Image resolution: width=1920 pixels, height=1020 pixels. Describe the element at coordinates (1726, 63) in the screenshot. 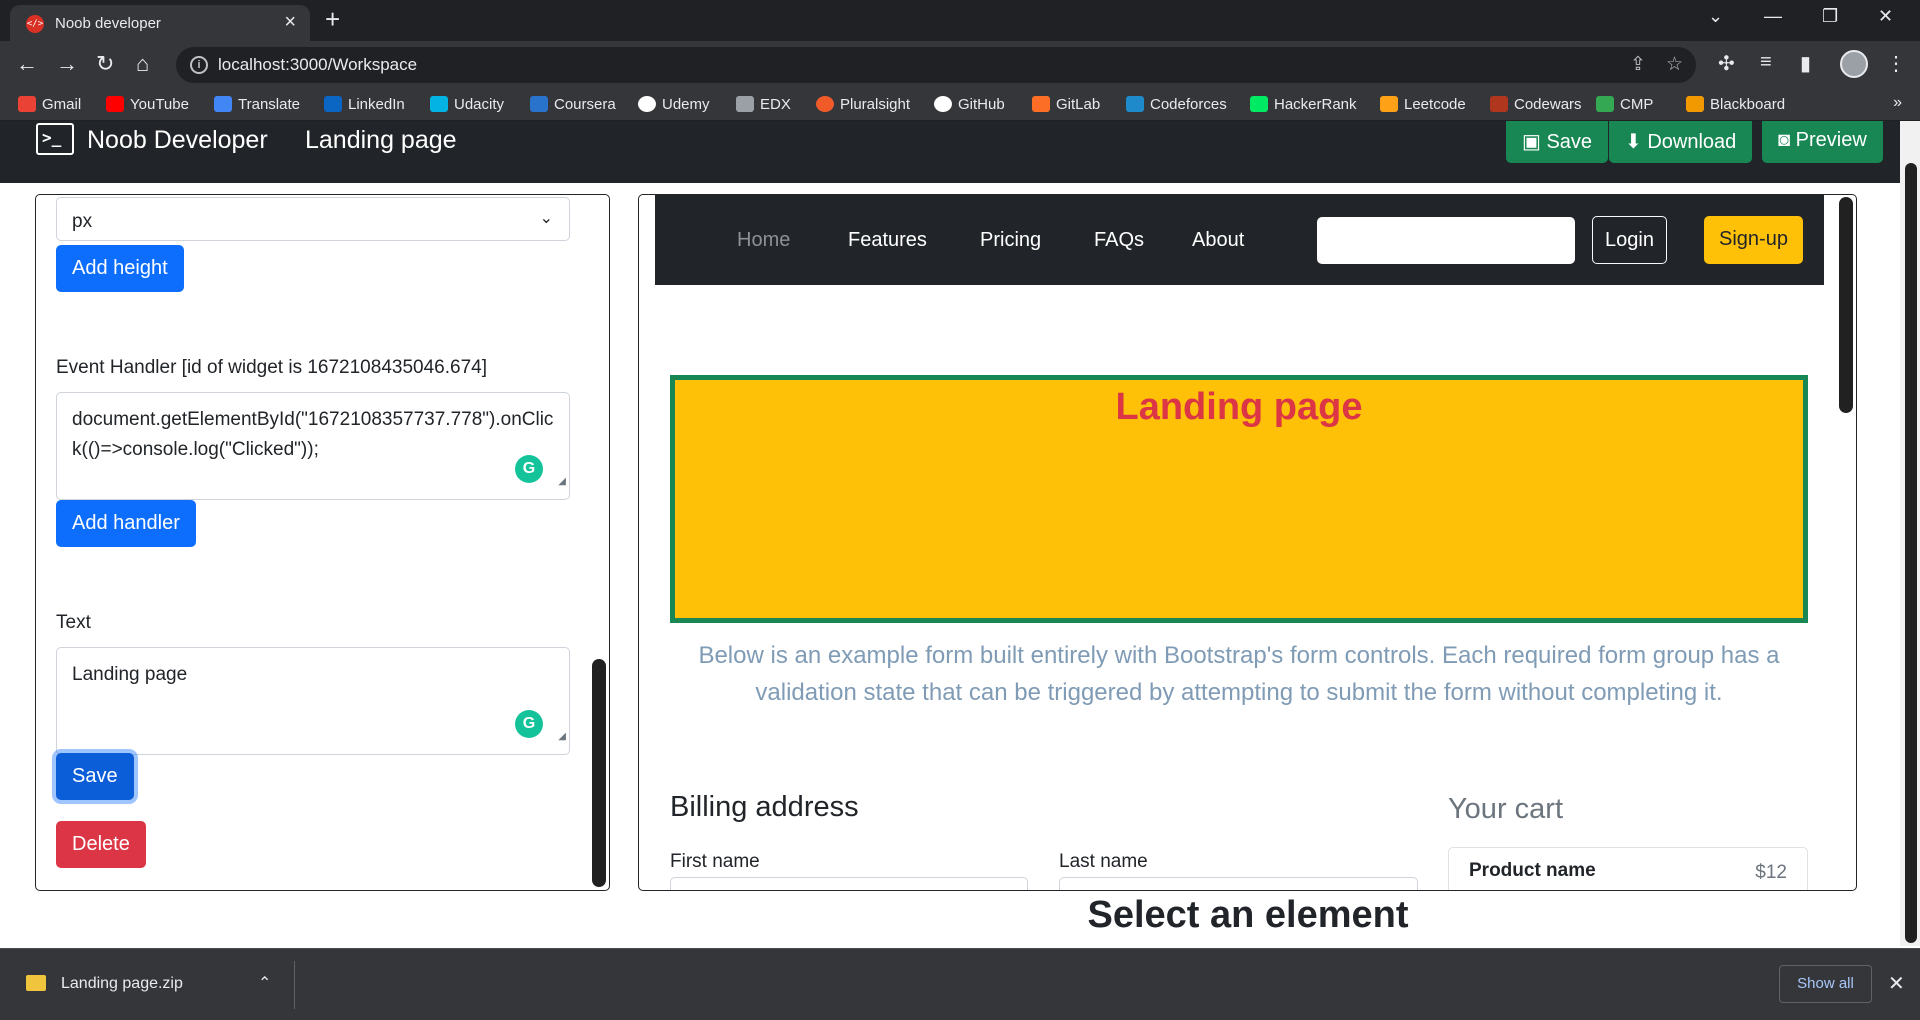

I see `extensions-icon: ✣` at that location.